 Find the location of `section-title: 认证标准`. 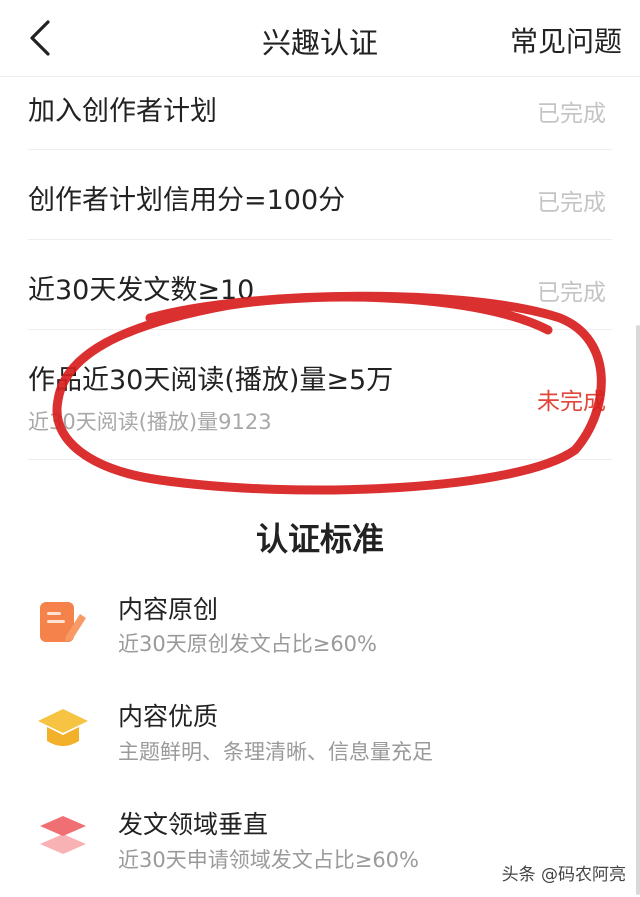

section-title: 认证标准 is located at coordinates (319, 539).